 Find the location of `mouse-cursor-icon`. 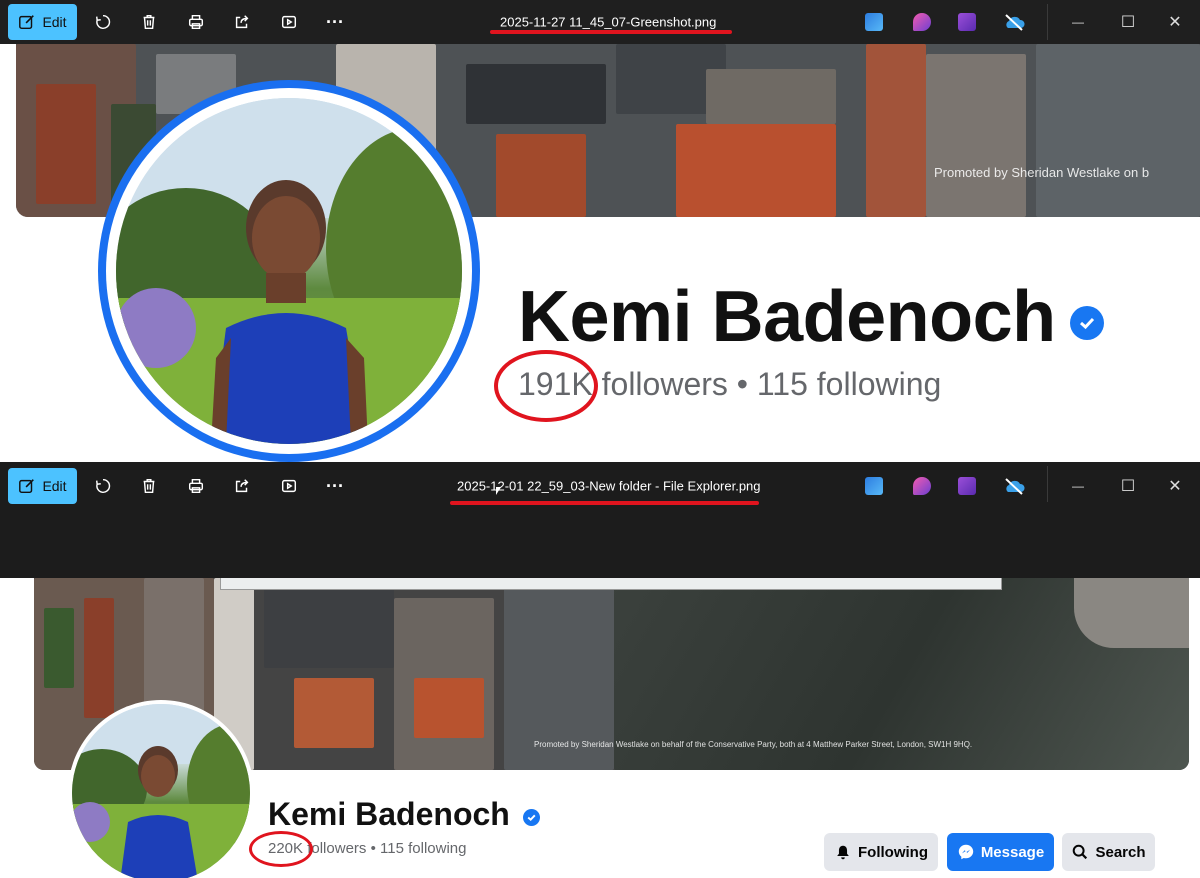

mouse-cursor-icon is located at coordinates (498, 491).